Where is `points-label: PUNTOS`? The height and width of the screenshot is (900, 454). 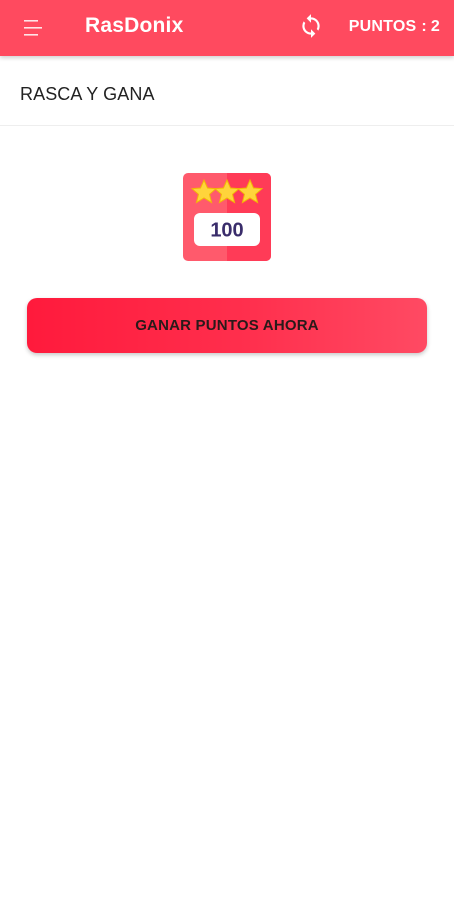
points-label: PUNTOS is located at coordinates (382, 26).